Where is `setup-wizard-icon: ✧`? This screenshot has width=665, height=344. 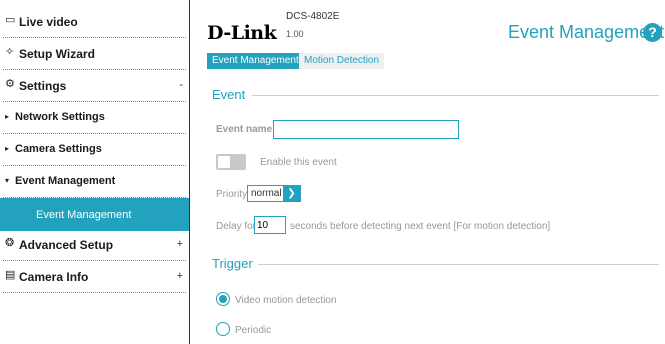 setup-wizard-icon: ✧ is located at coordinates (10, 52).